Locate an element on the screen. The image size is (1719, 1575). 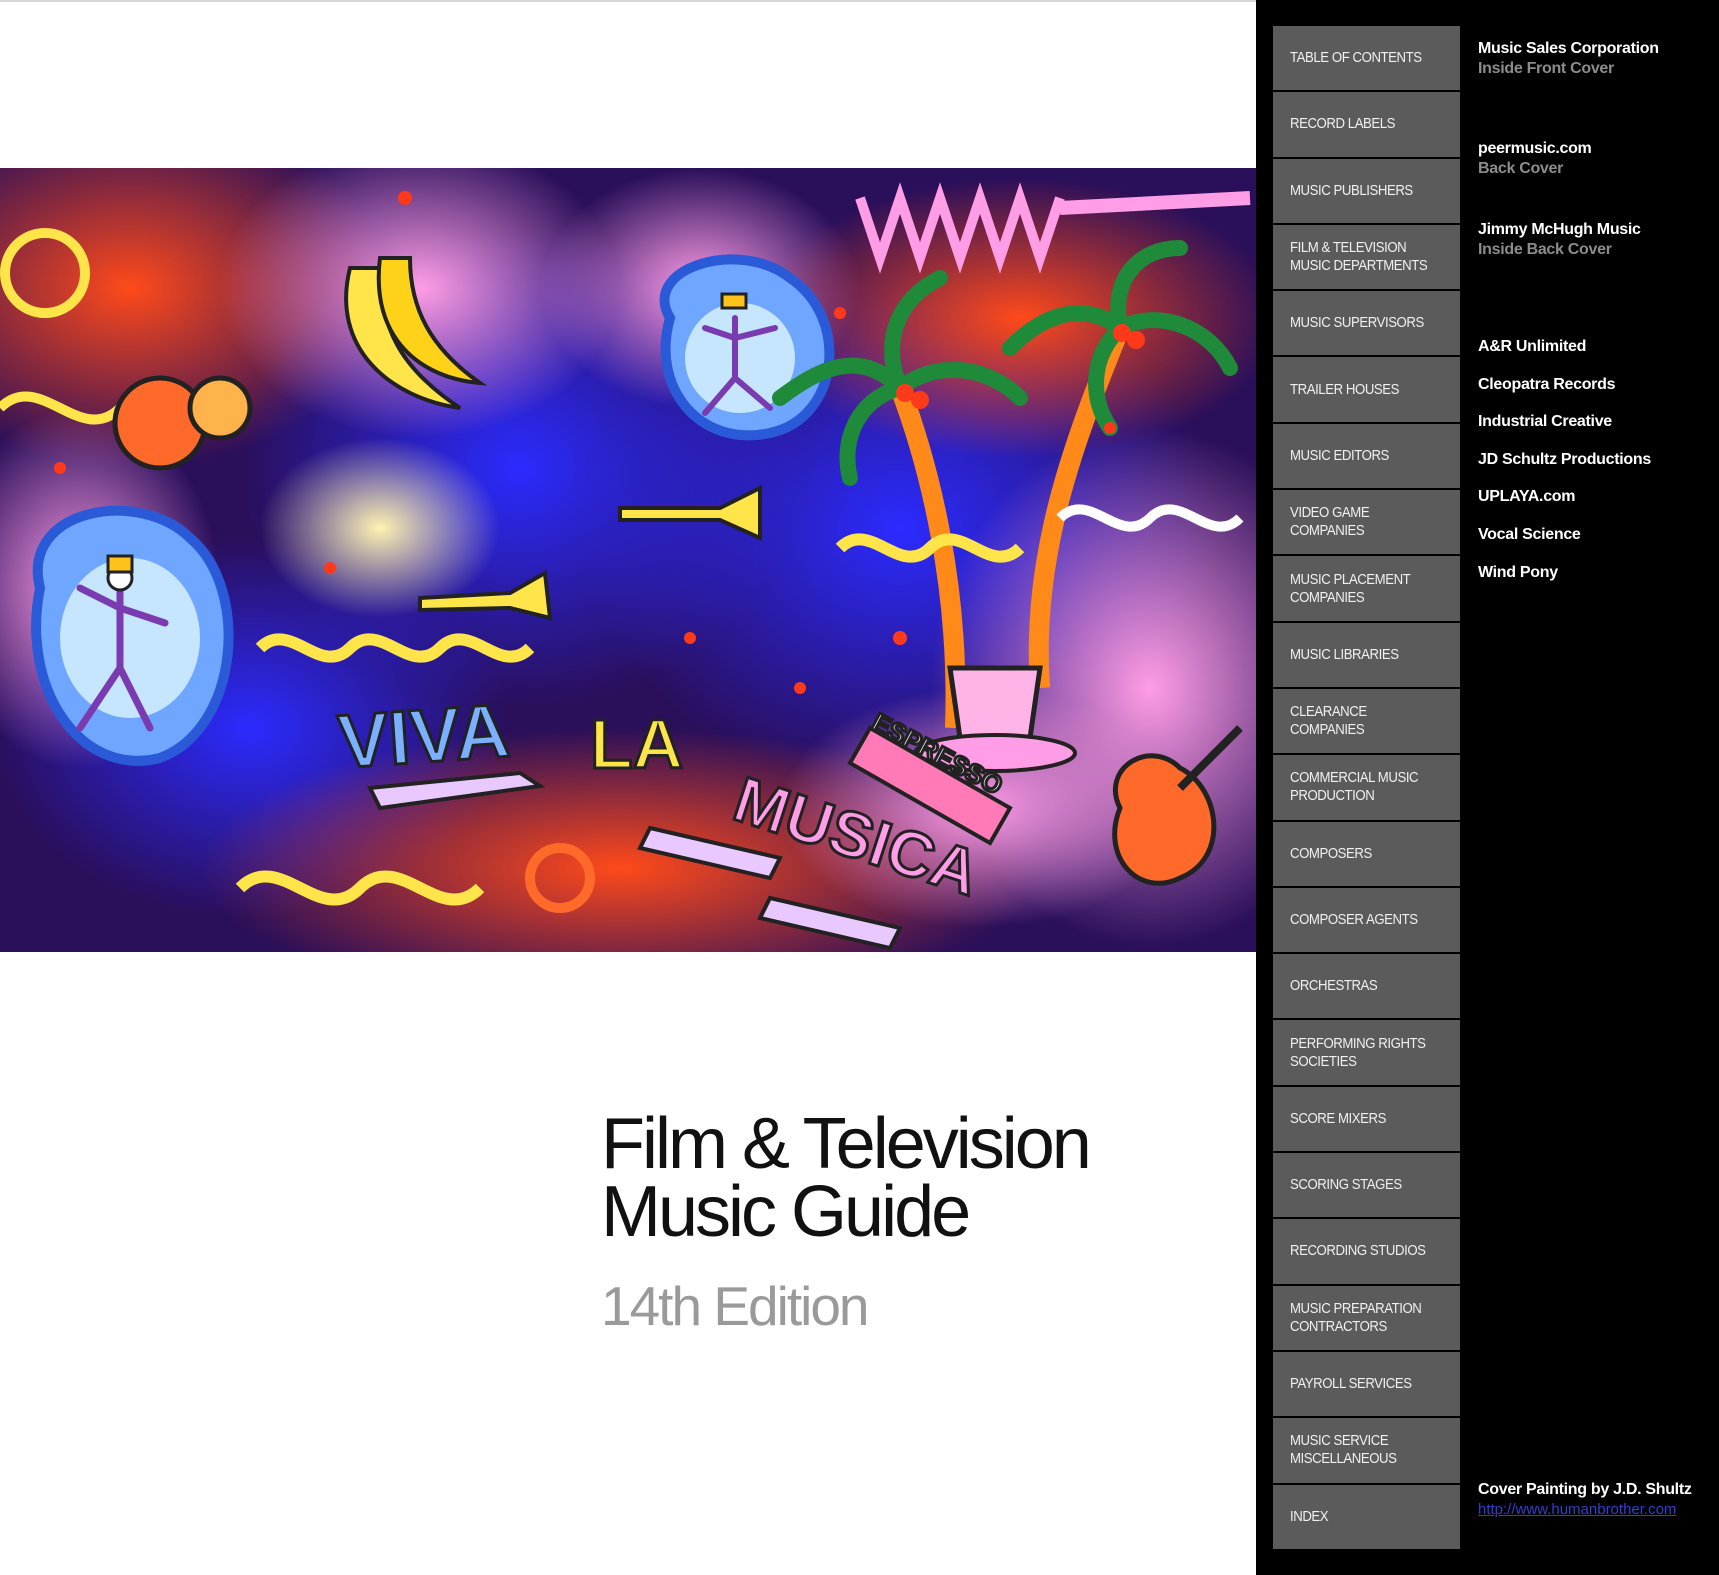
advertiser-link: UPLAYA.com is located at coordinates (1527, 496).